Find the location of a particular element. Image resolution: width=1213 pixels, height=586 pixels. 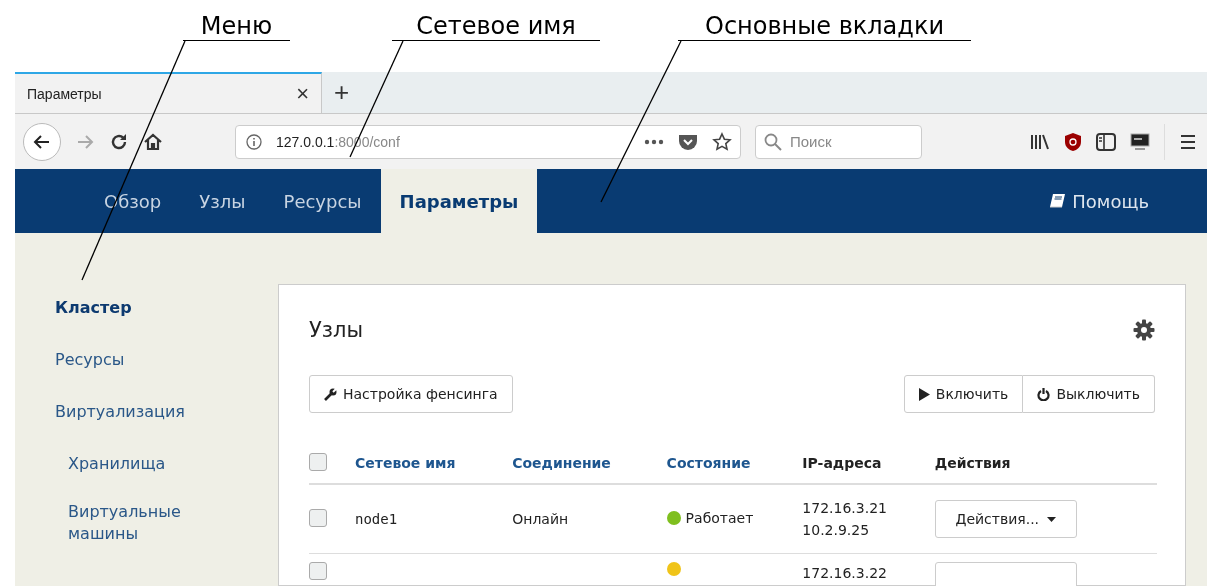

caret-icon is located at coordinates (1052, 519).